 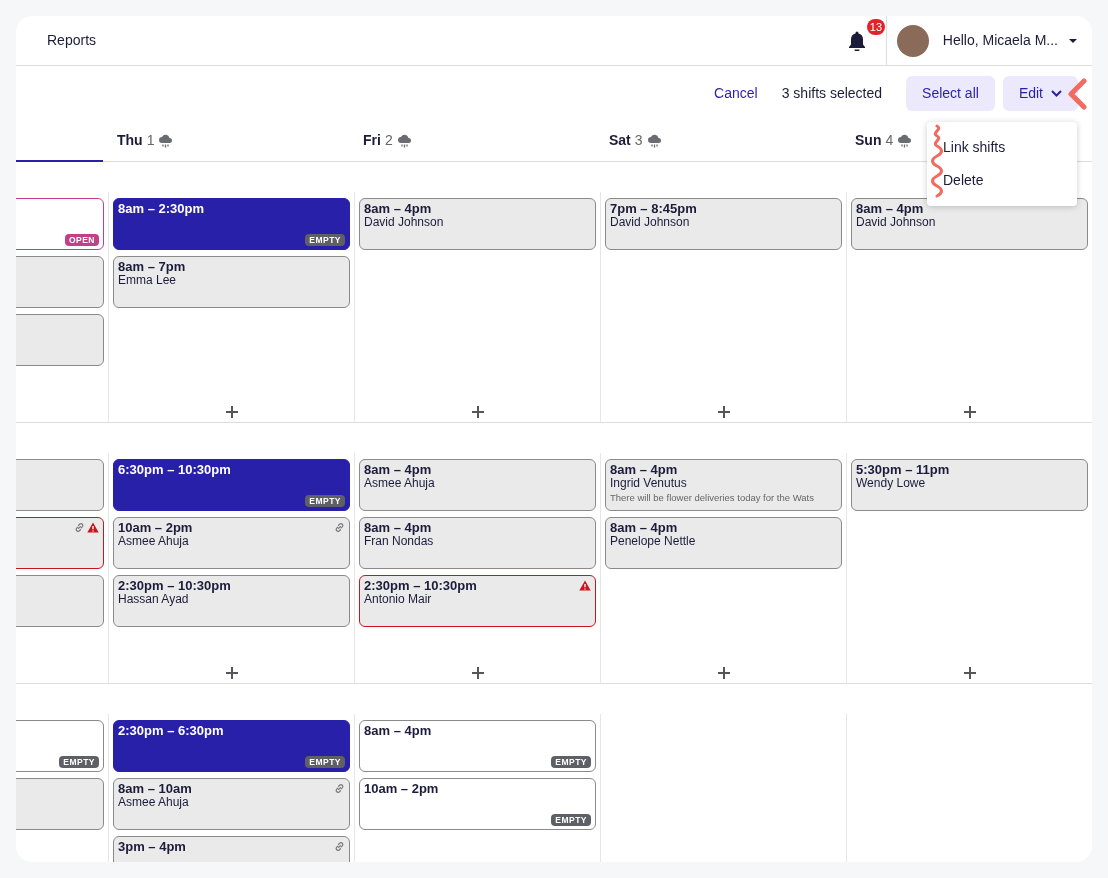 I want to click on employee-name: Wendy Lowe, so click(x=891, y=483).